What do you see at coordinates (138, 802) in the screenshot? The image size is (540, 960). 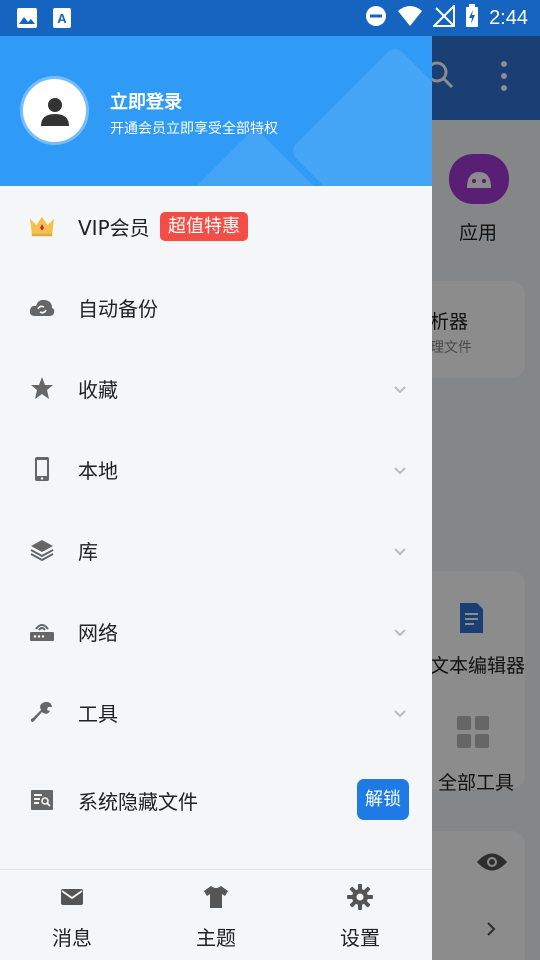 I see `menu-label-hidden-files: 系统隐藏文件` at bounding box center [138, 802].